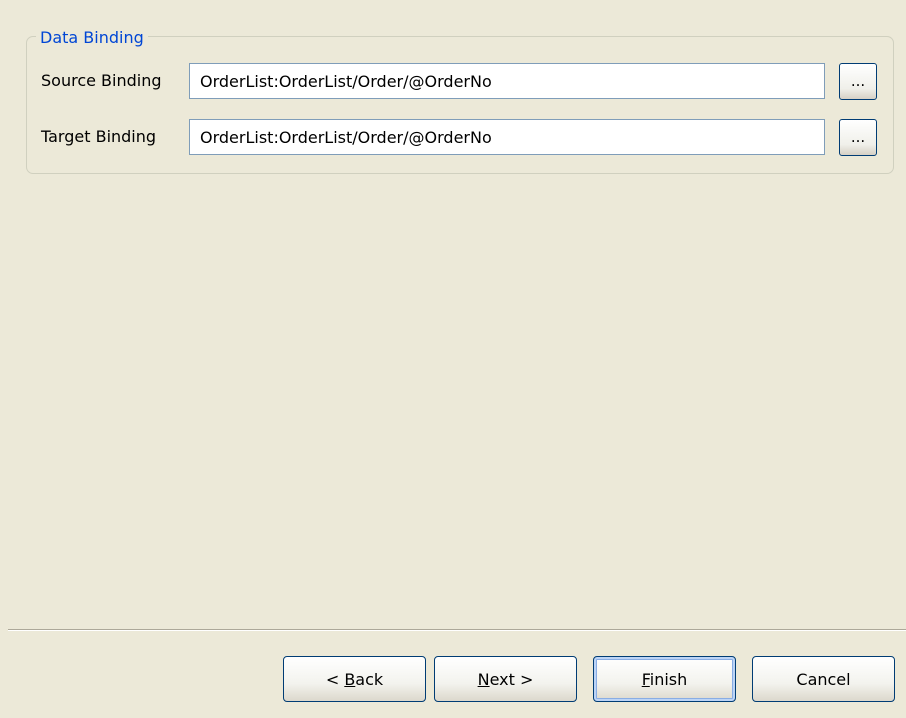 This screenshot has width=906, height=718. I want to click on finish-button-label: inish, so click(668, 679).